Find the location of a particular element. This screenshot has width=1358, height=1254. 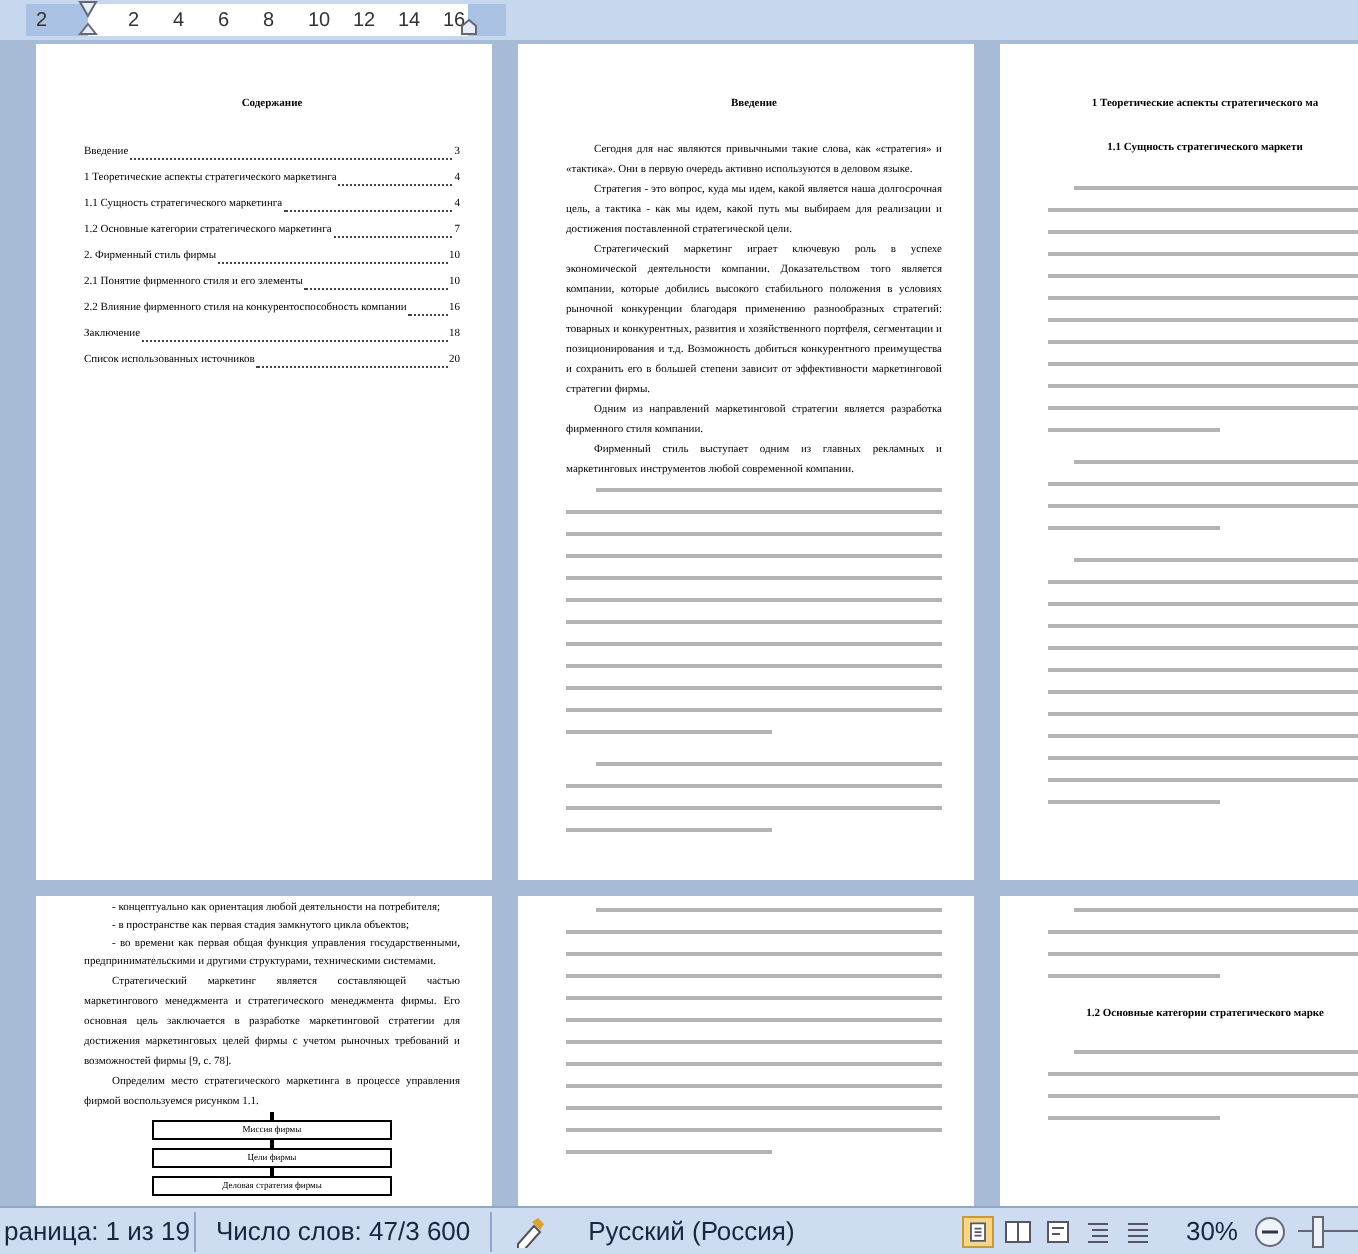

zoom-slider-thumb is located at coordinates (1318, 1231).